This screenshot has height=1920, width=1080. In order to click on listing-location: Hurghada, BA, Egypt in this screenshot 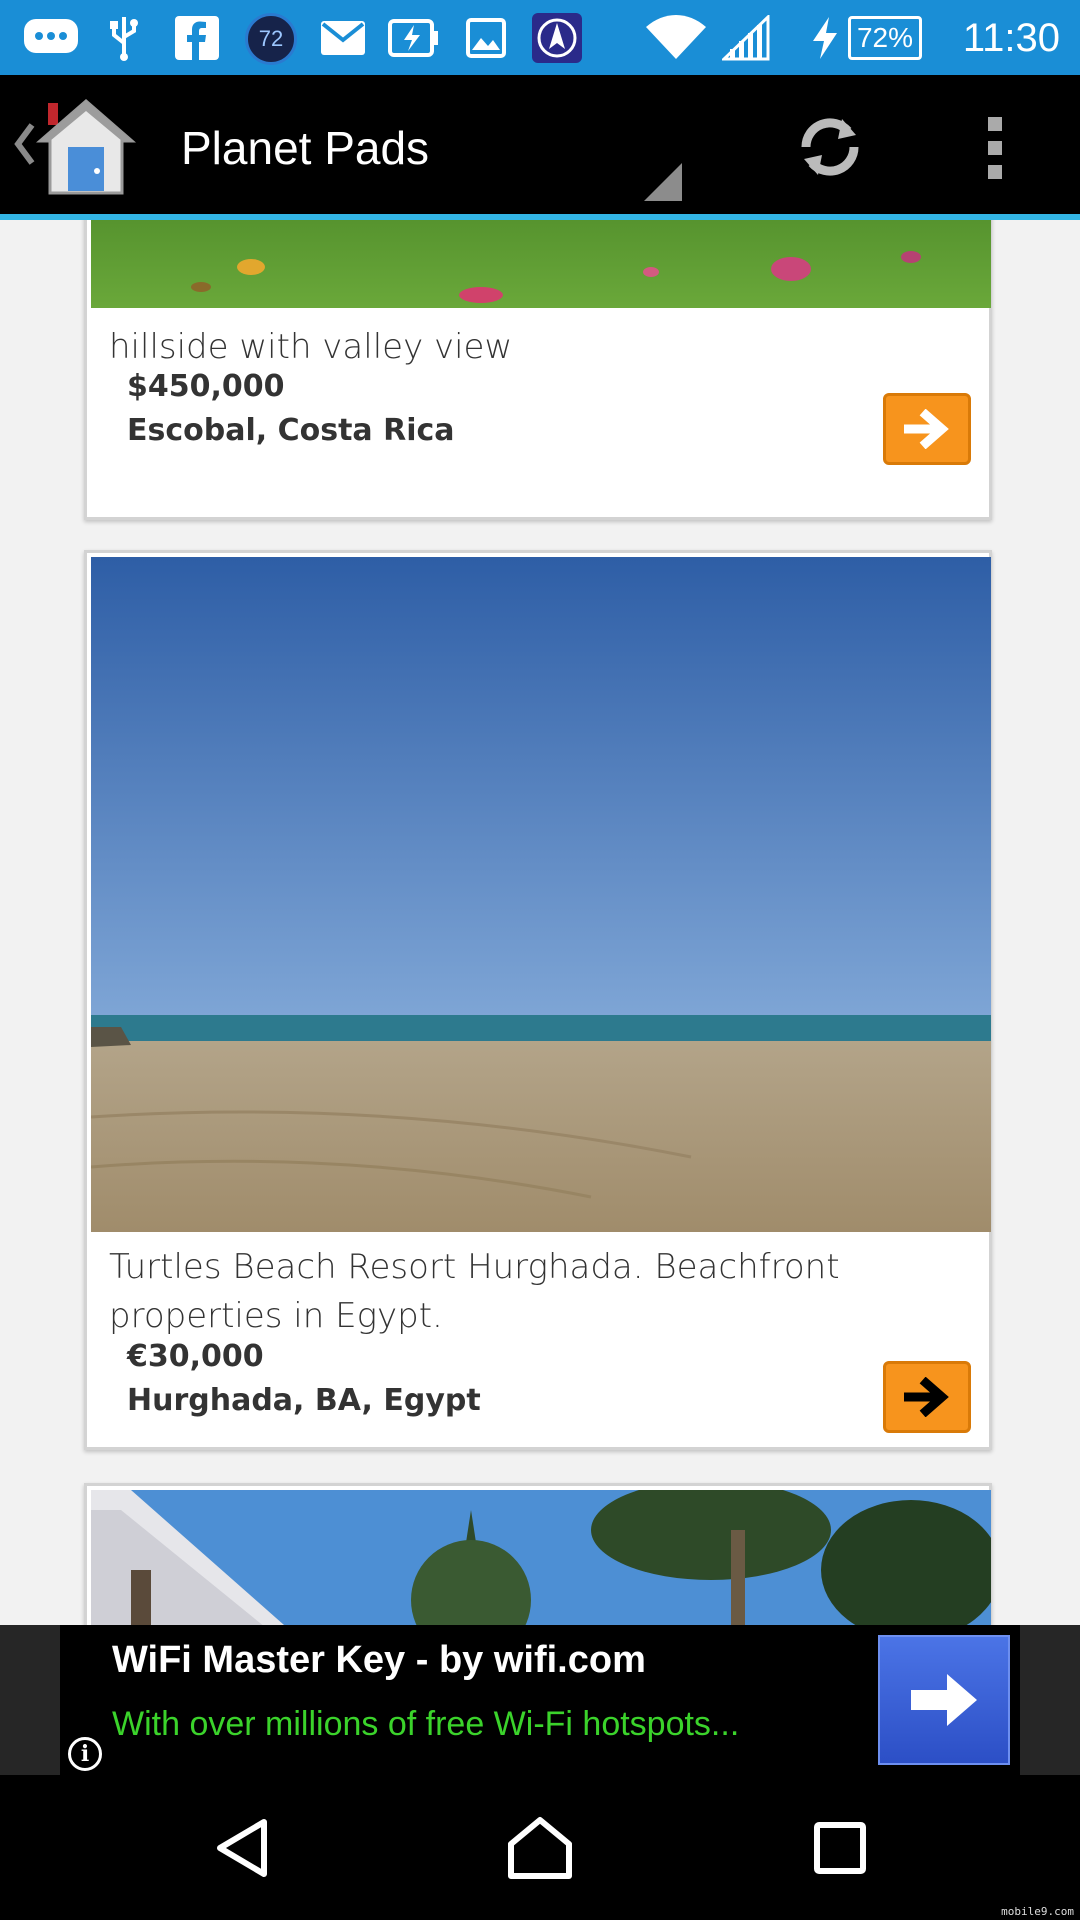, I will do `click(304, 1400)`.